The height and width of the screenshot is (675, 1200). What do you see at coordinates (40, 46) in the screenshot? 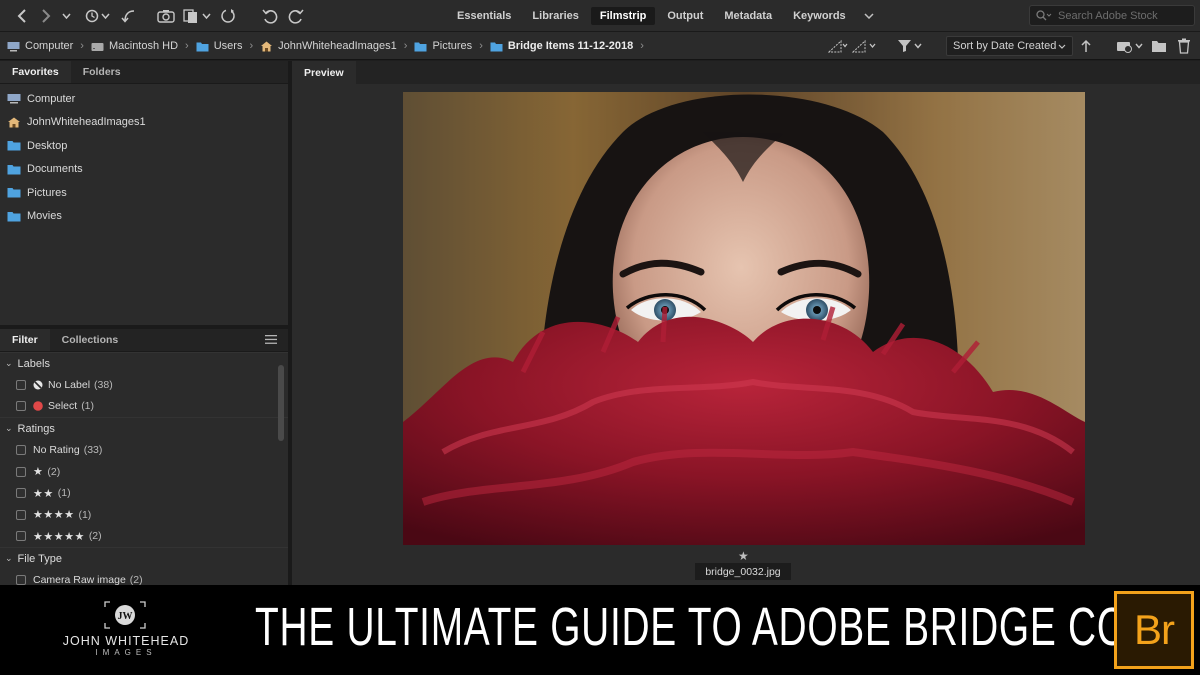
I see `crumb-computer: Computer` at bounding box center [40, 46].